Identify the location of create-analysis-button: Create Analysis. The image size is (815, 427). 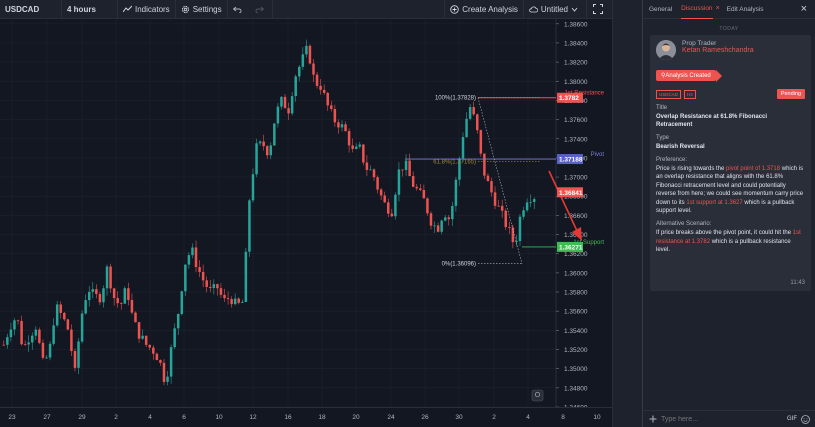
(484, 9).